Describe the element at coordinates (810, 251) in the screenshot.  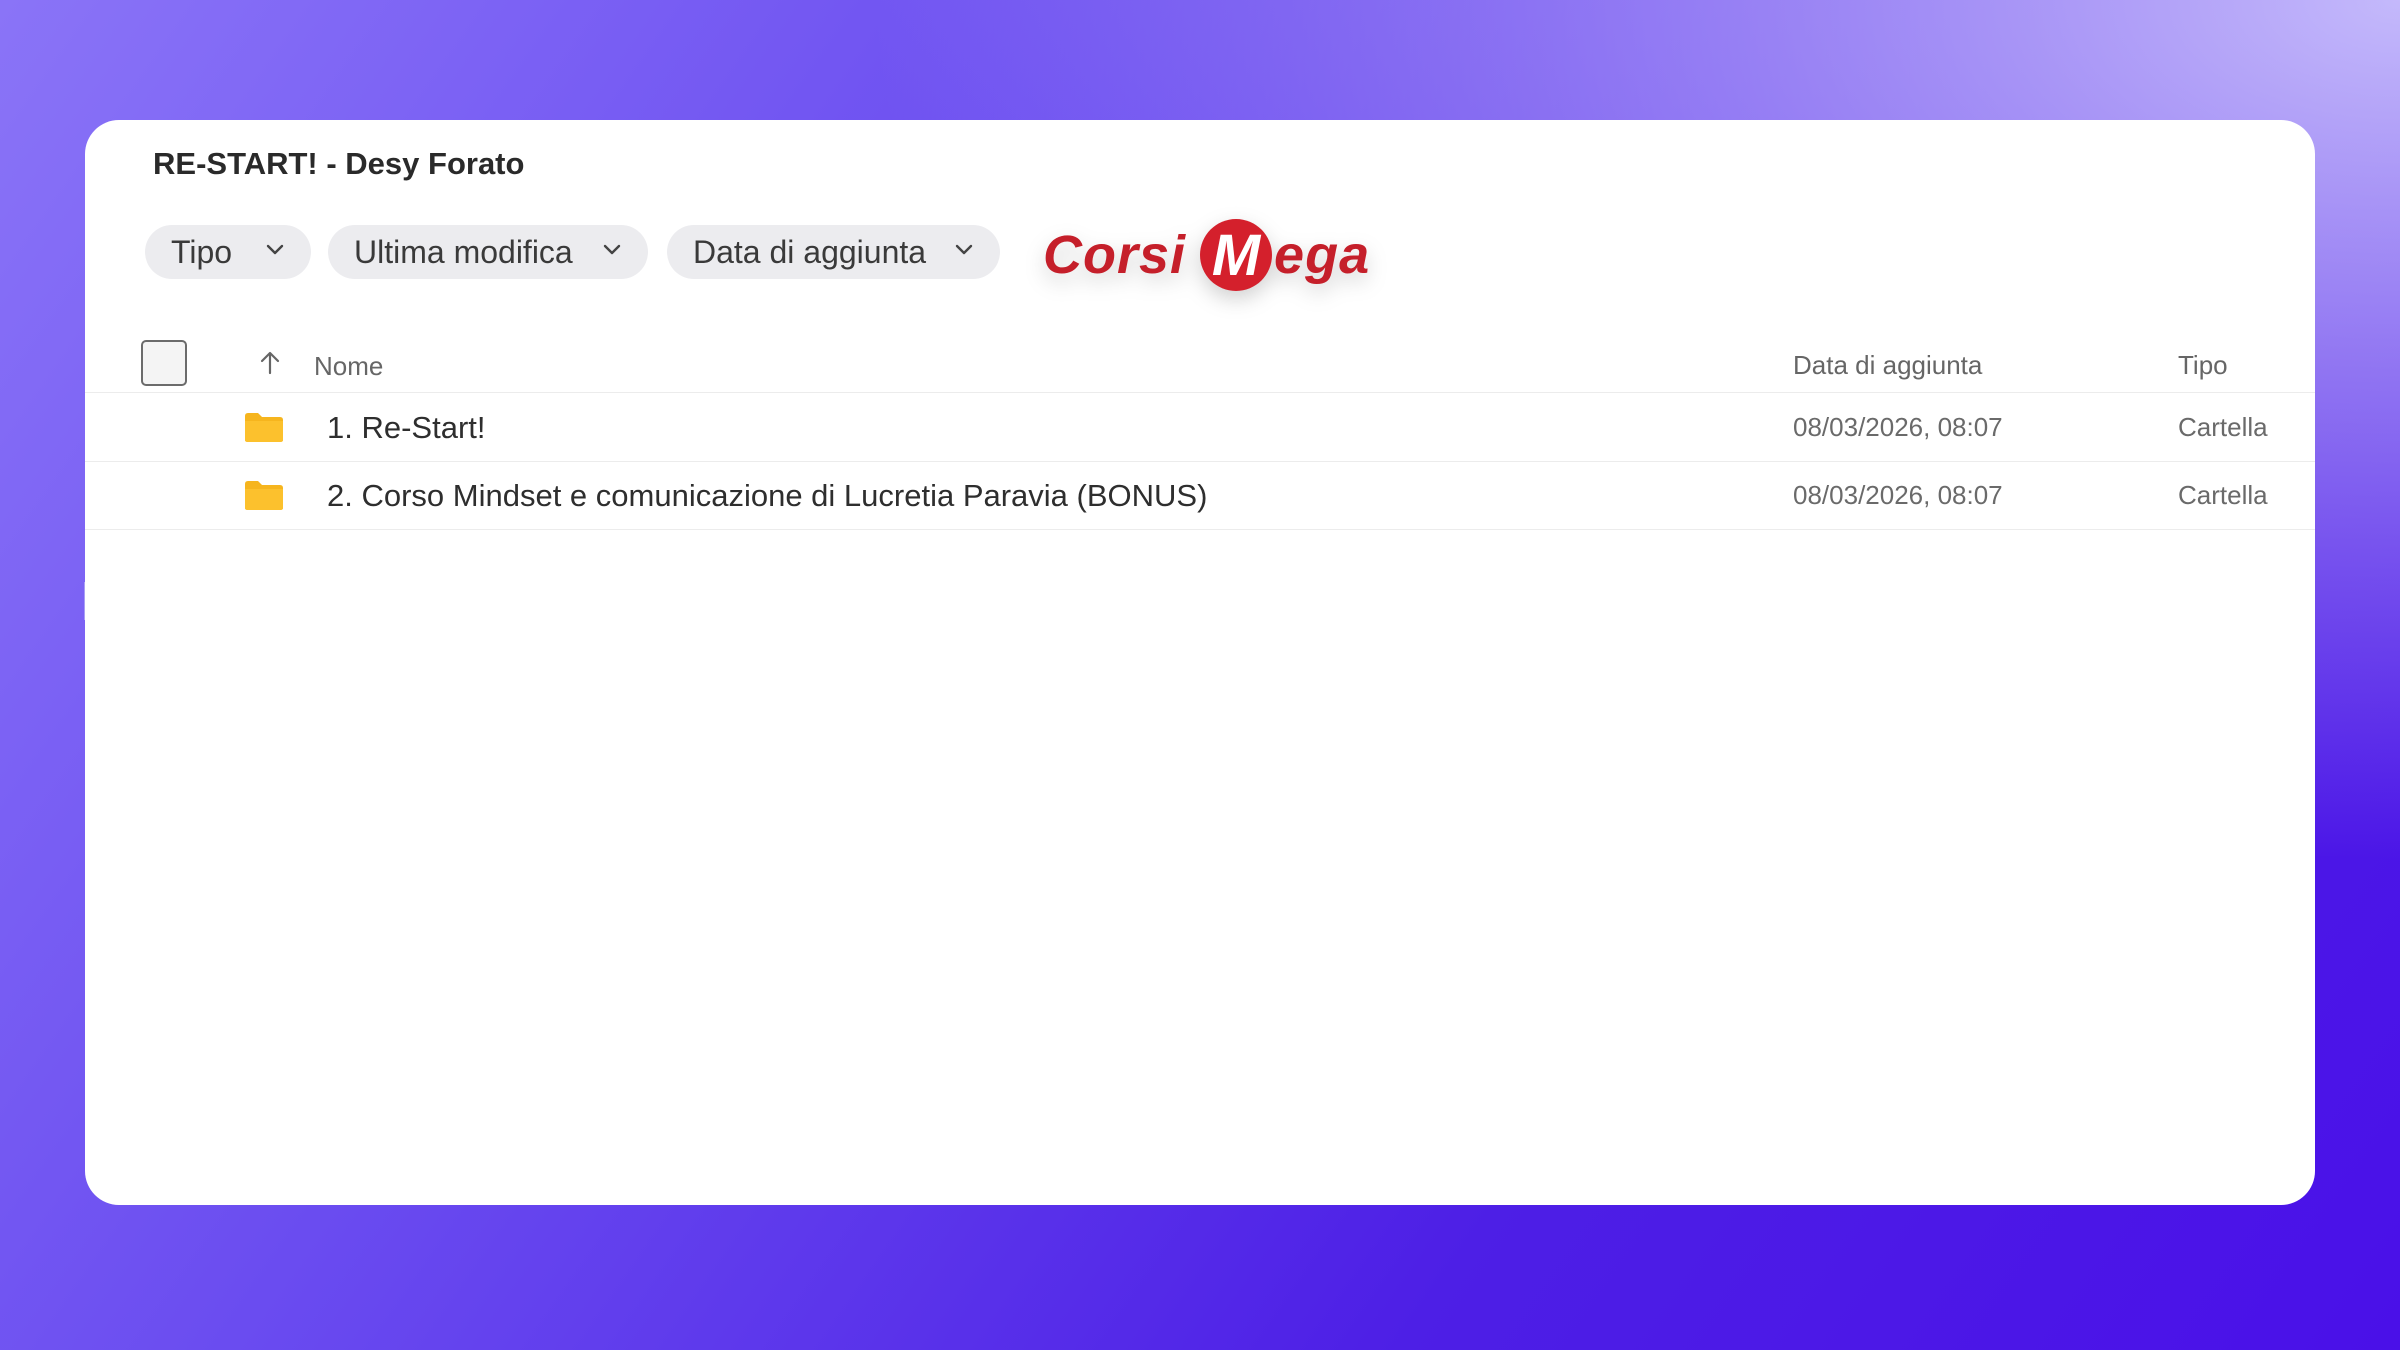
I see `filter-date-added-label: Data di aggiunta` at that location.